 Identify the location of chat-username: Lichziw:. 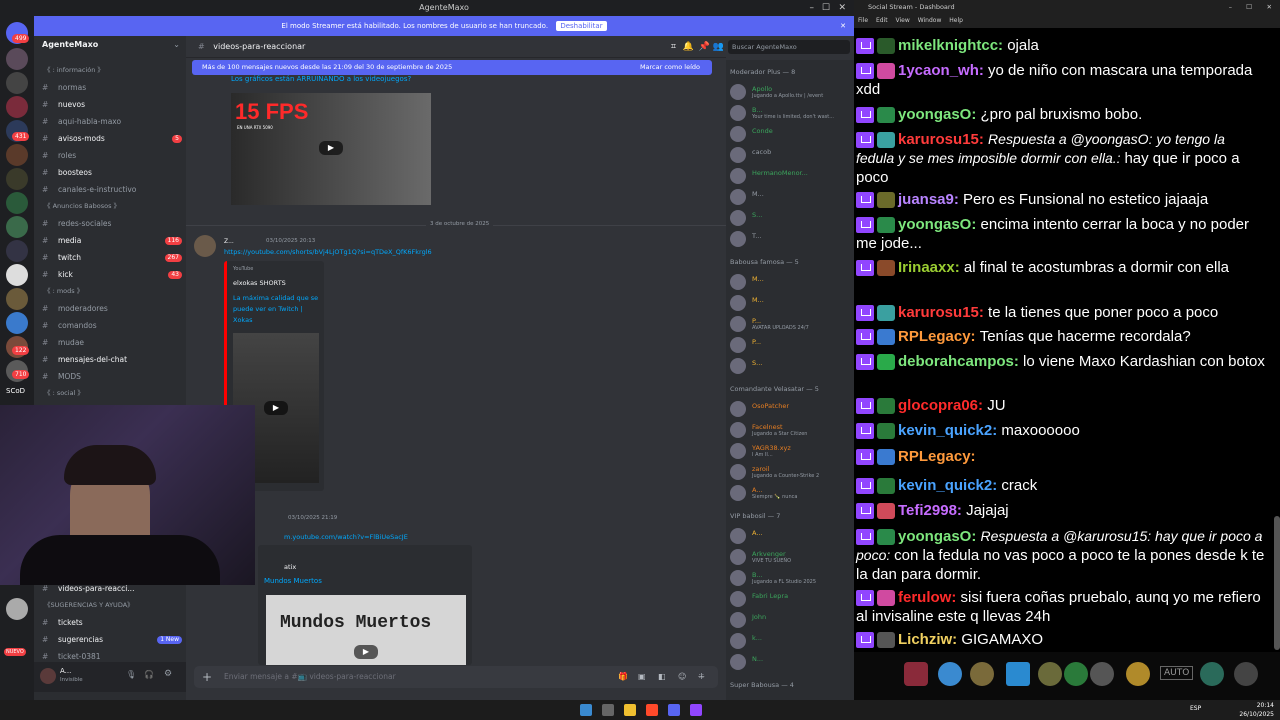
(929, 639).